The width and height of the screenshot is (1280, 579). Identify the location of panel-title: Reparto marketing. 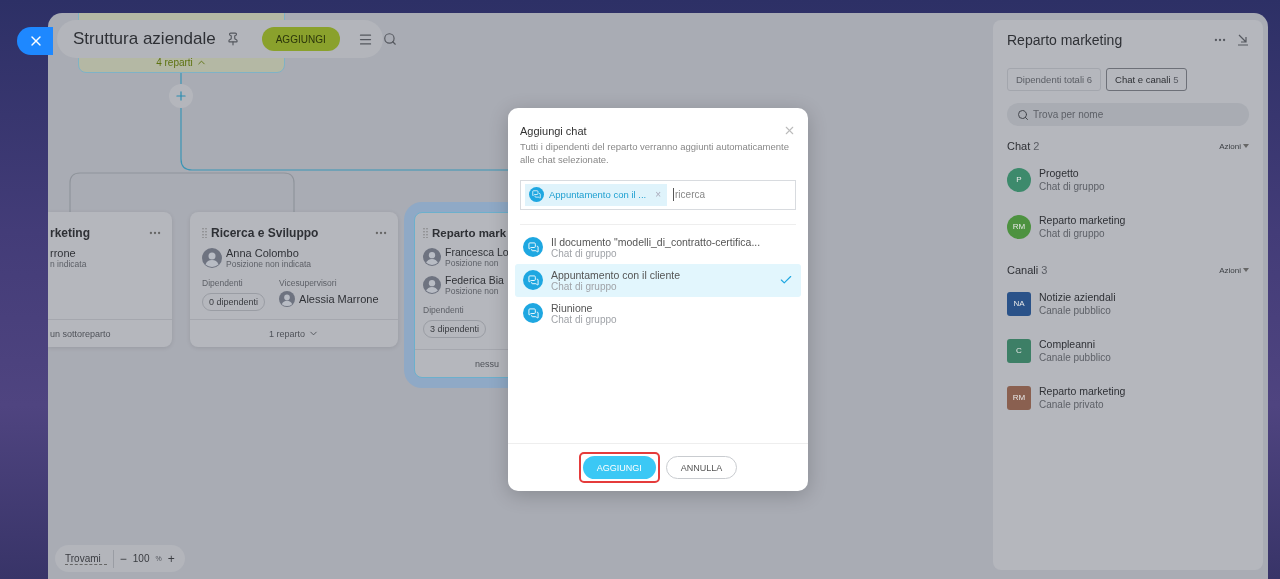
(1065, 40).